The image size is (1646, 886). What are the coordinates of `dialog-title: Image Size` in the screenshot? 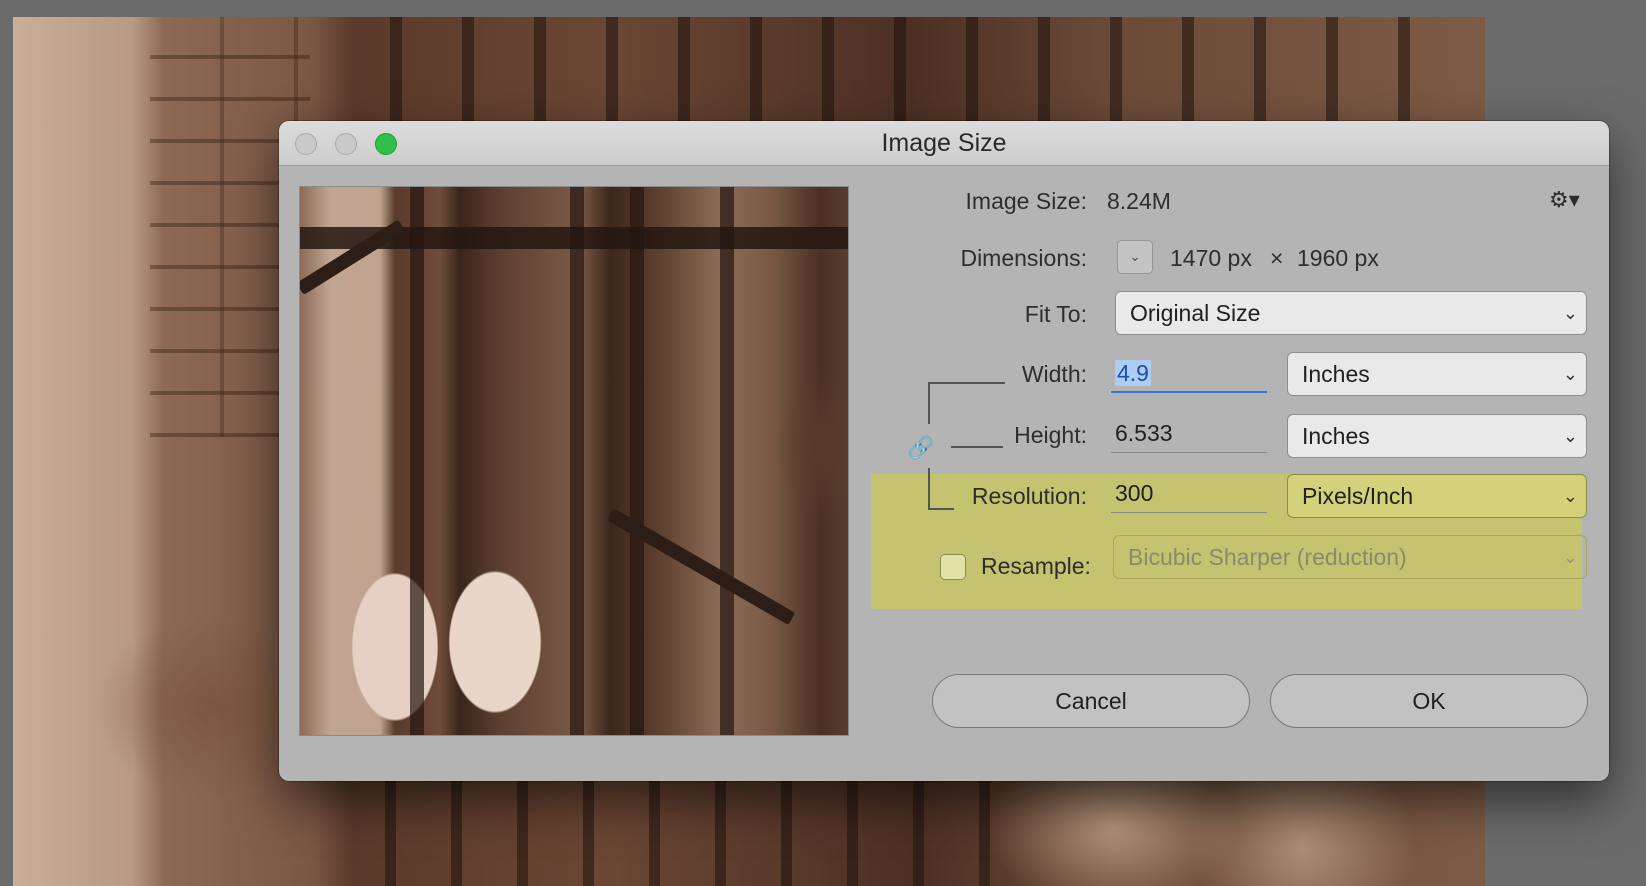 It's located at (944, 143).